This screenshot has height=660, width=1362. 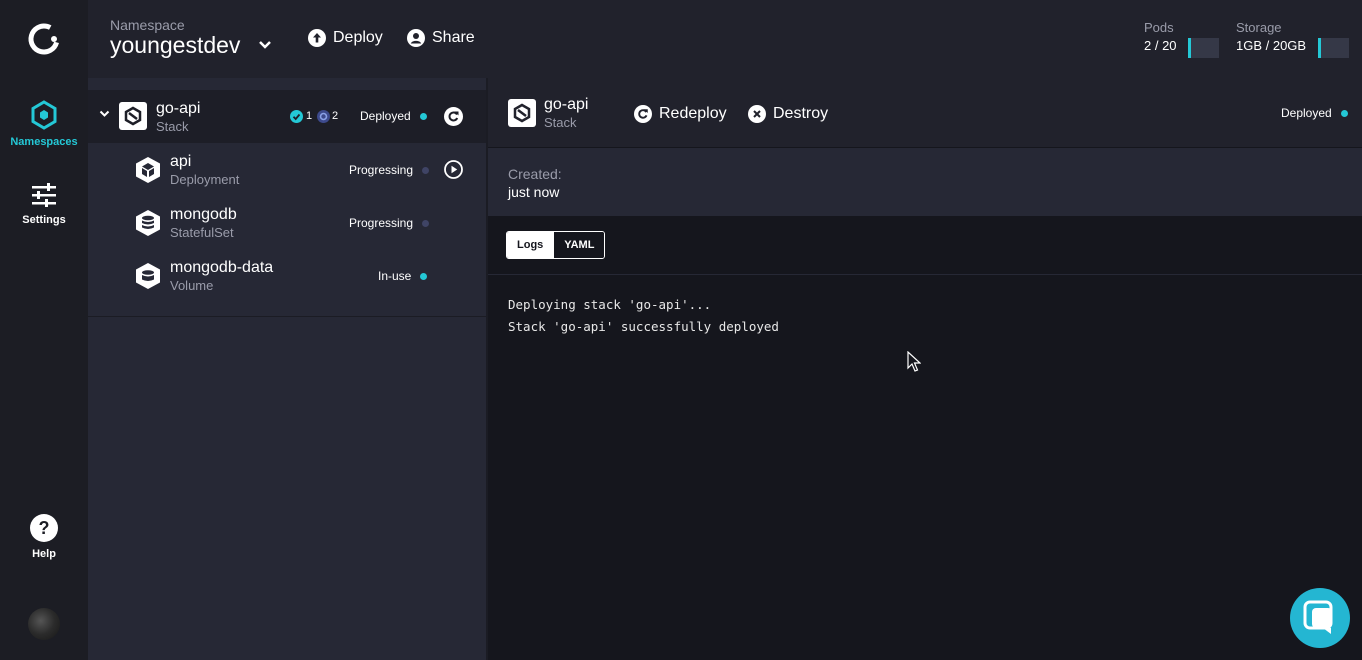 I want to click on chat-icon, so click(x=1318, y=617).